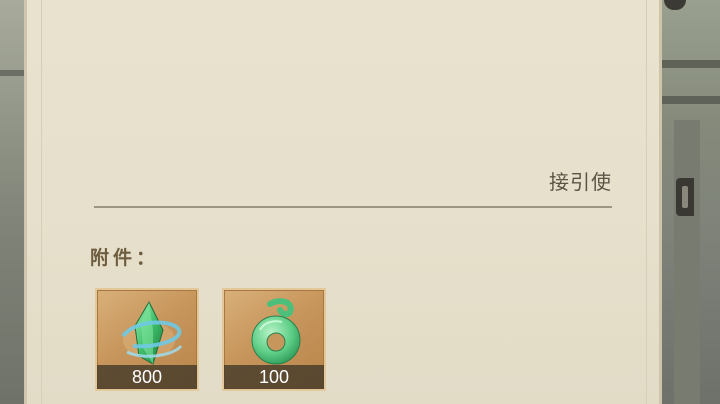 This screenshot has width=720, height=404. I want to click on attachment-quantity: 100, so click(274, 377).